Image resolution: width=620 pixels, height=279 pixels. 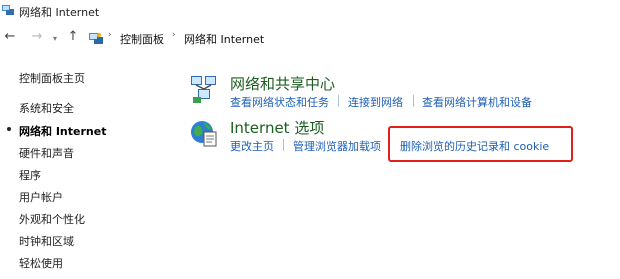 What do you see at coordinates (52, 219) in the screenshot?
I see `sidebar-item-appearance: 外观和个性化` at bounding box center [52, 219].